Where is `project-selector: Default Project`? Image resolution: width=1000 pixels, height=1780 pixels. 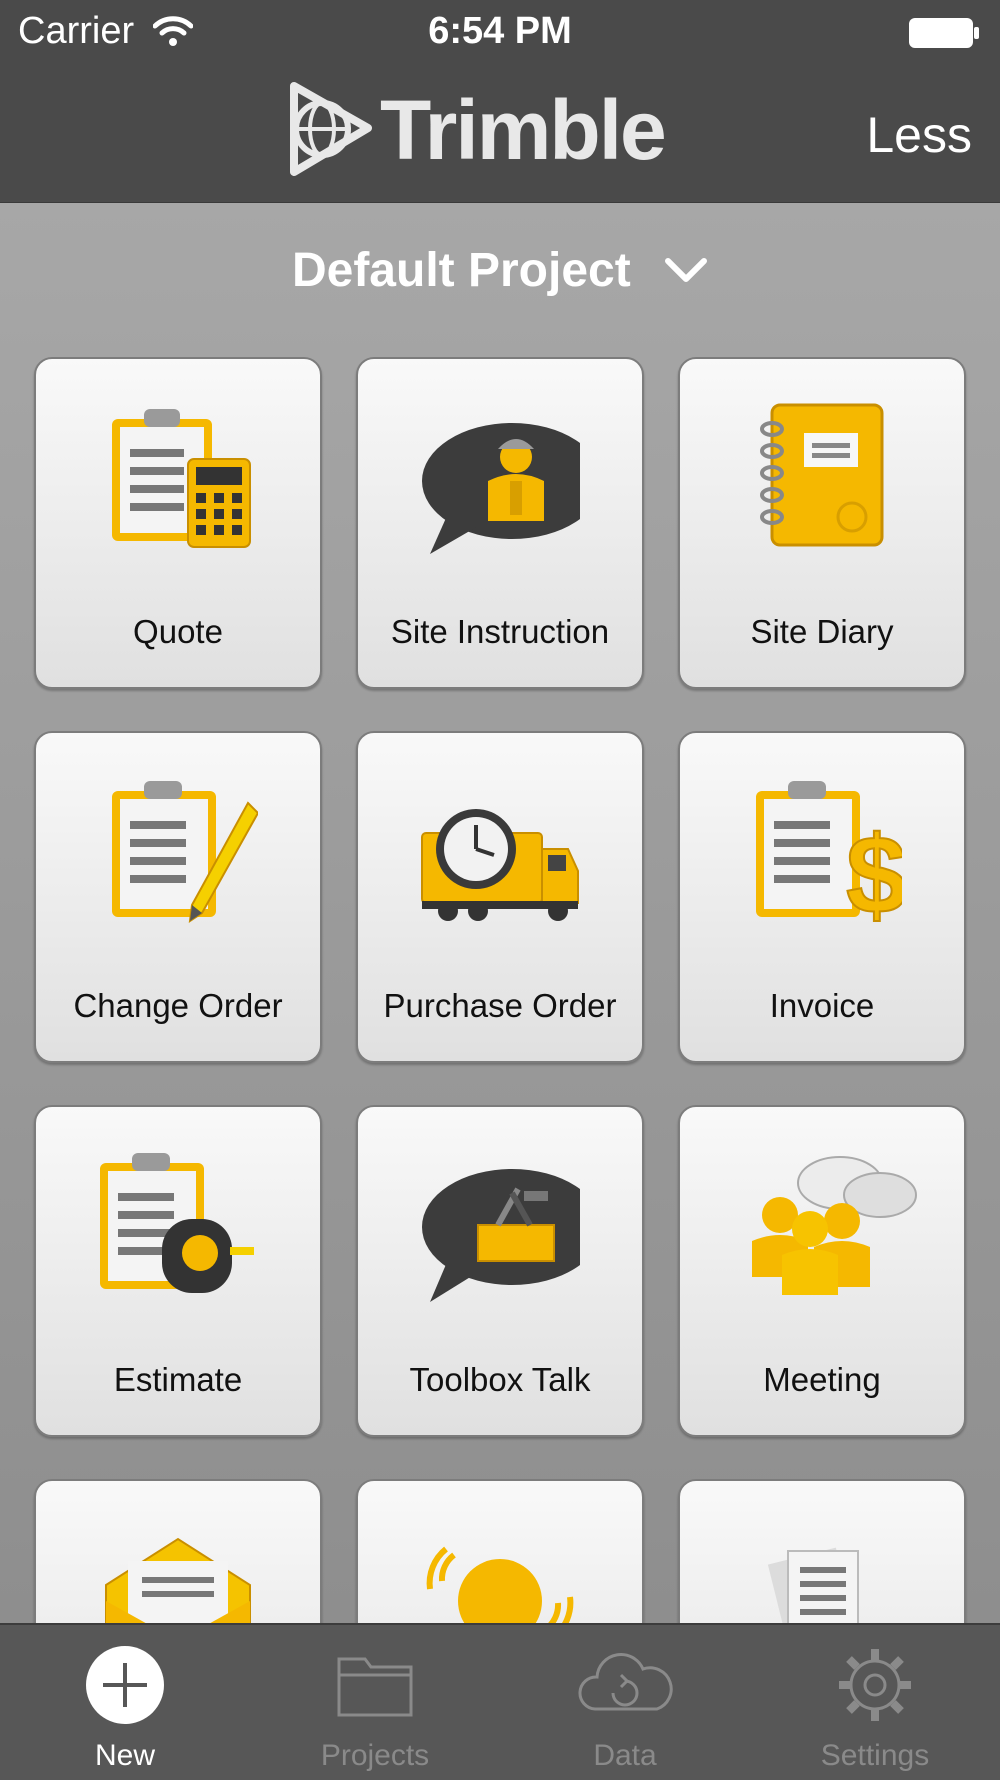
project-selector: Default Project is located at coordinates (500, 270).